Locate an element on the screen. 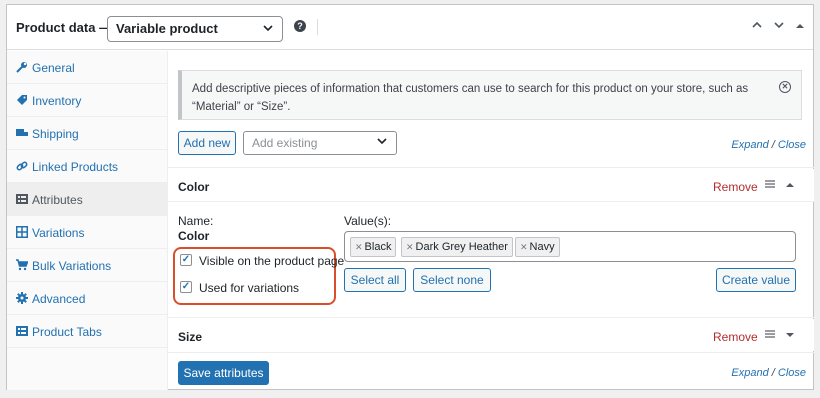  add-new-button: Add new is located at coordinates (207, 143).